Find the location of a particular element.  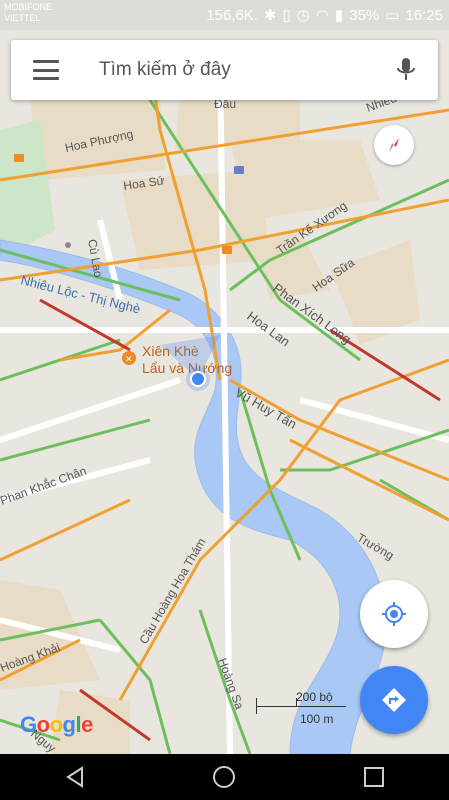

battery-level: 35% is located at coordinates (364, 15).